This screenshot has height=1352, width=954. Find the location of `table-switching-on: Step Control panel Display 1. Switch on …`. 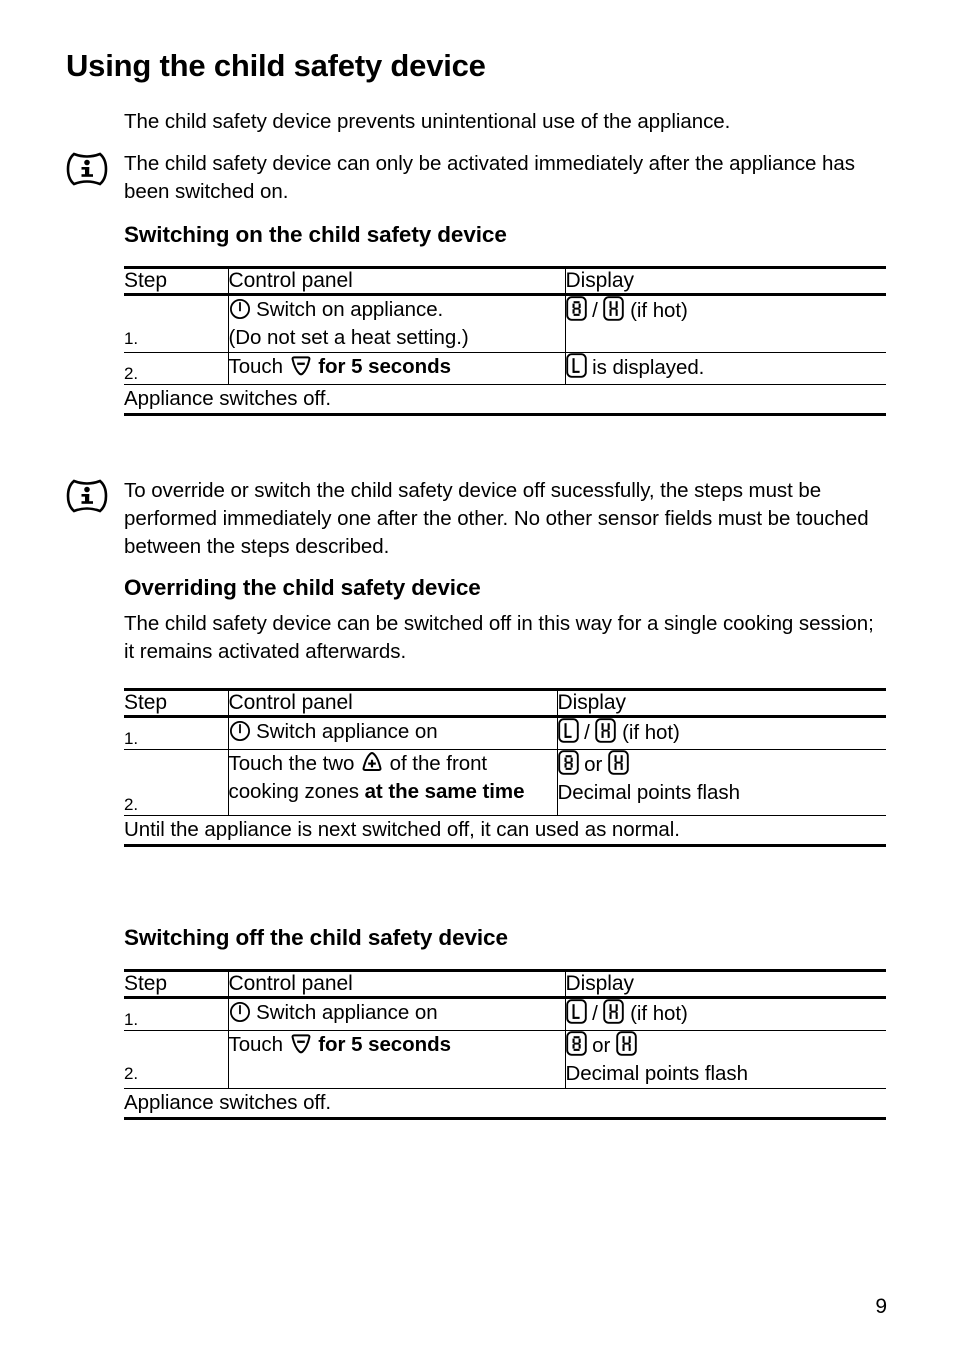

table-switching-on: Step Control panel Display 1. Switch on … is located at coordinates (505, 341).